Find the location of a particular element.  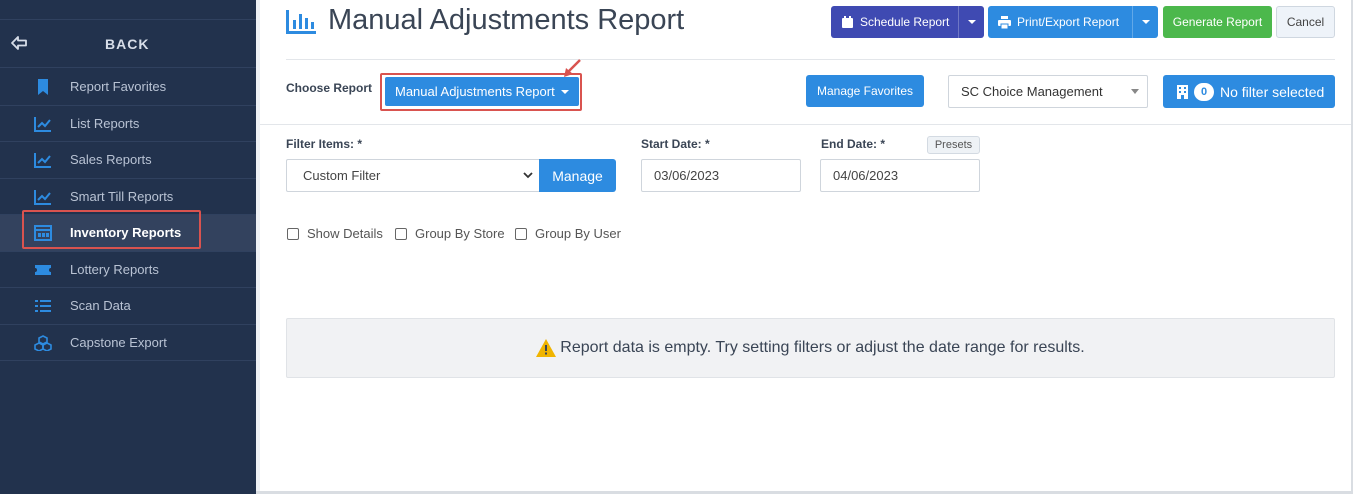

end-date-input: 04/06/2023 is located at coordinates (900, 175).